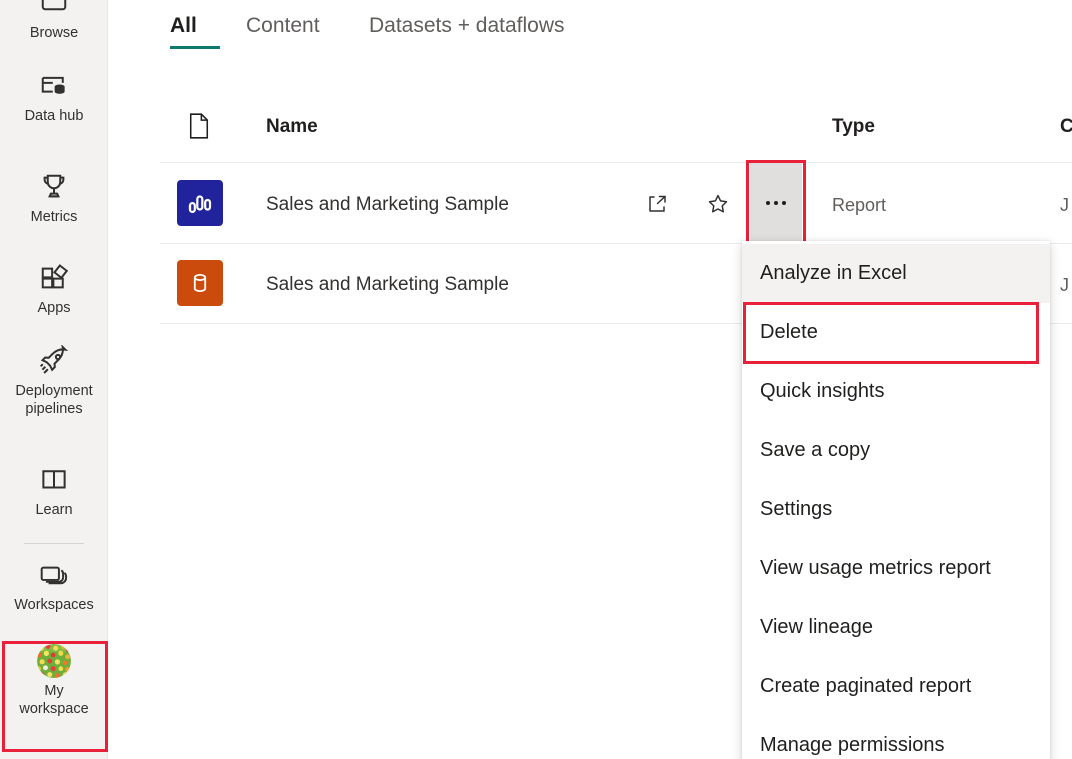  What do you see at coordinates (896, 273) in the screenshot?
I see `menu-item-analyze-in-excel: Analyze in Excel` at bounding box center [896, 273].